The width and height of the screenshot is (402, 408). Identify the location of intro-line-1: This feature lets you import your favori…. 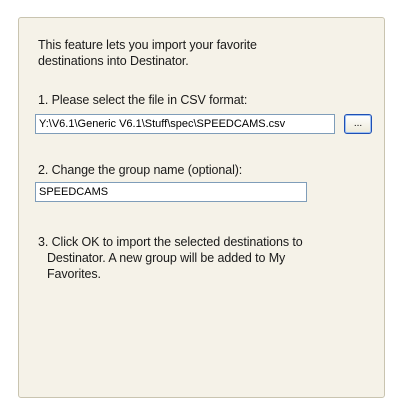
(147, 45).